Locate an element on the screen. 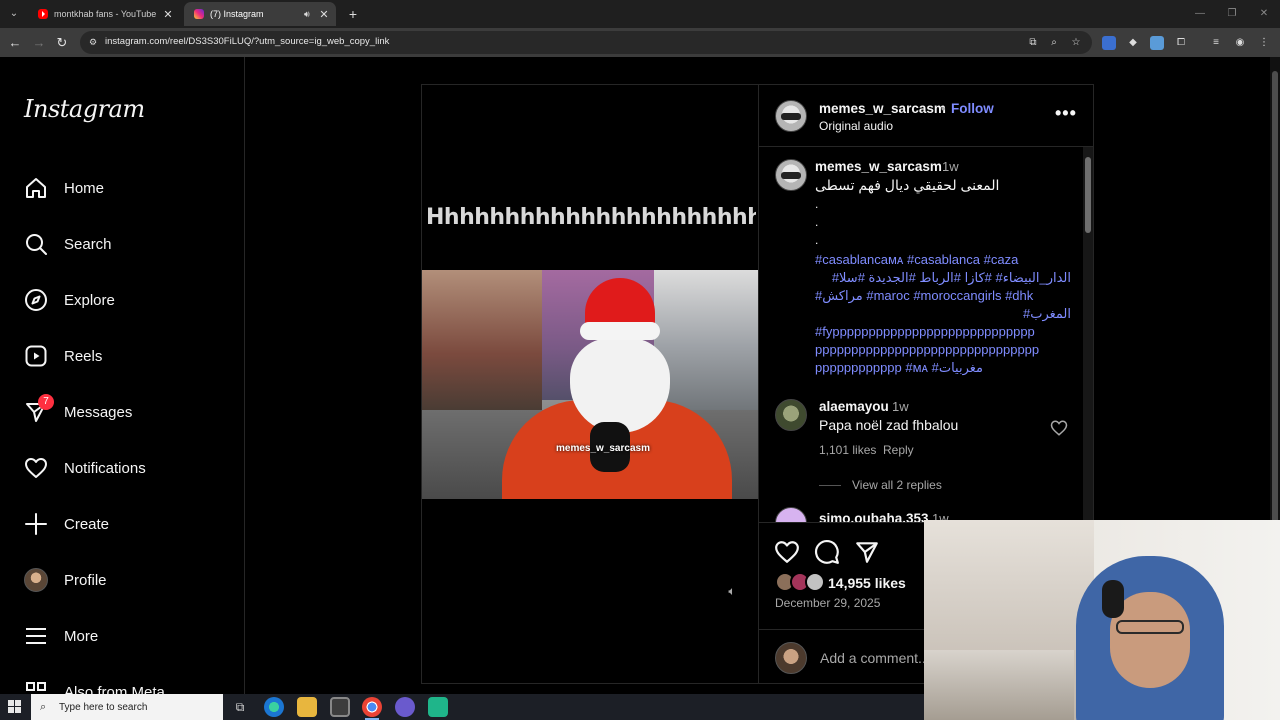 This screenshot has width=1280, height=720. comment-icon is located at coordinates (827, 552).